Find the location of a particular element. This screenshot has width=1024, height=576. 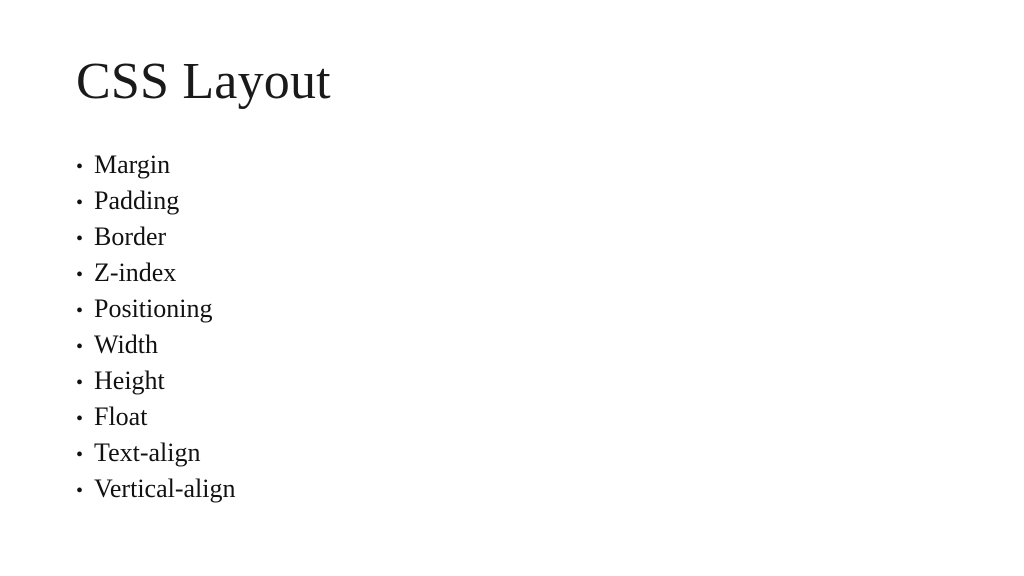

list-item: • Float is located at coordinates (426, 418).